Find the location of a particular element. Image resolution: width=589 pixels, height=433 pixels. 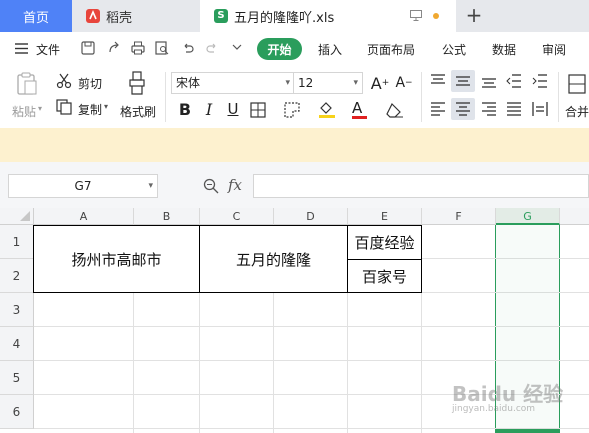

tab-bar: 首页 稻壳 S 五月的隆隆吖.xls + is located at coordinates (294, 16).